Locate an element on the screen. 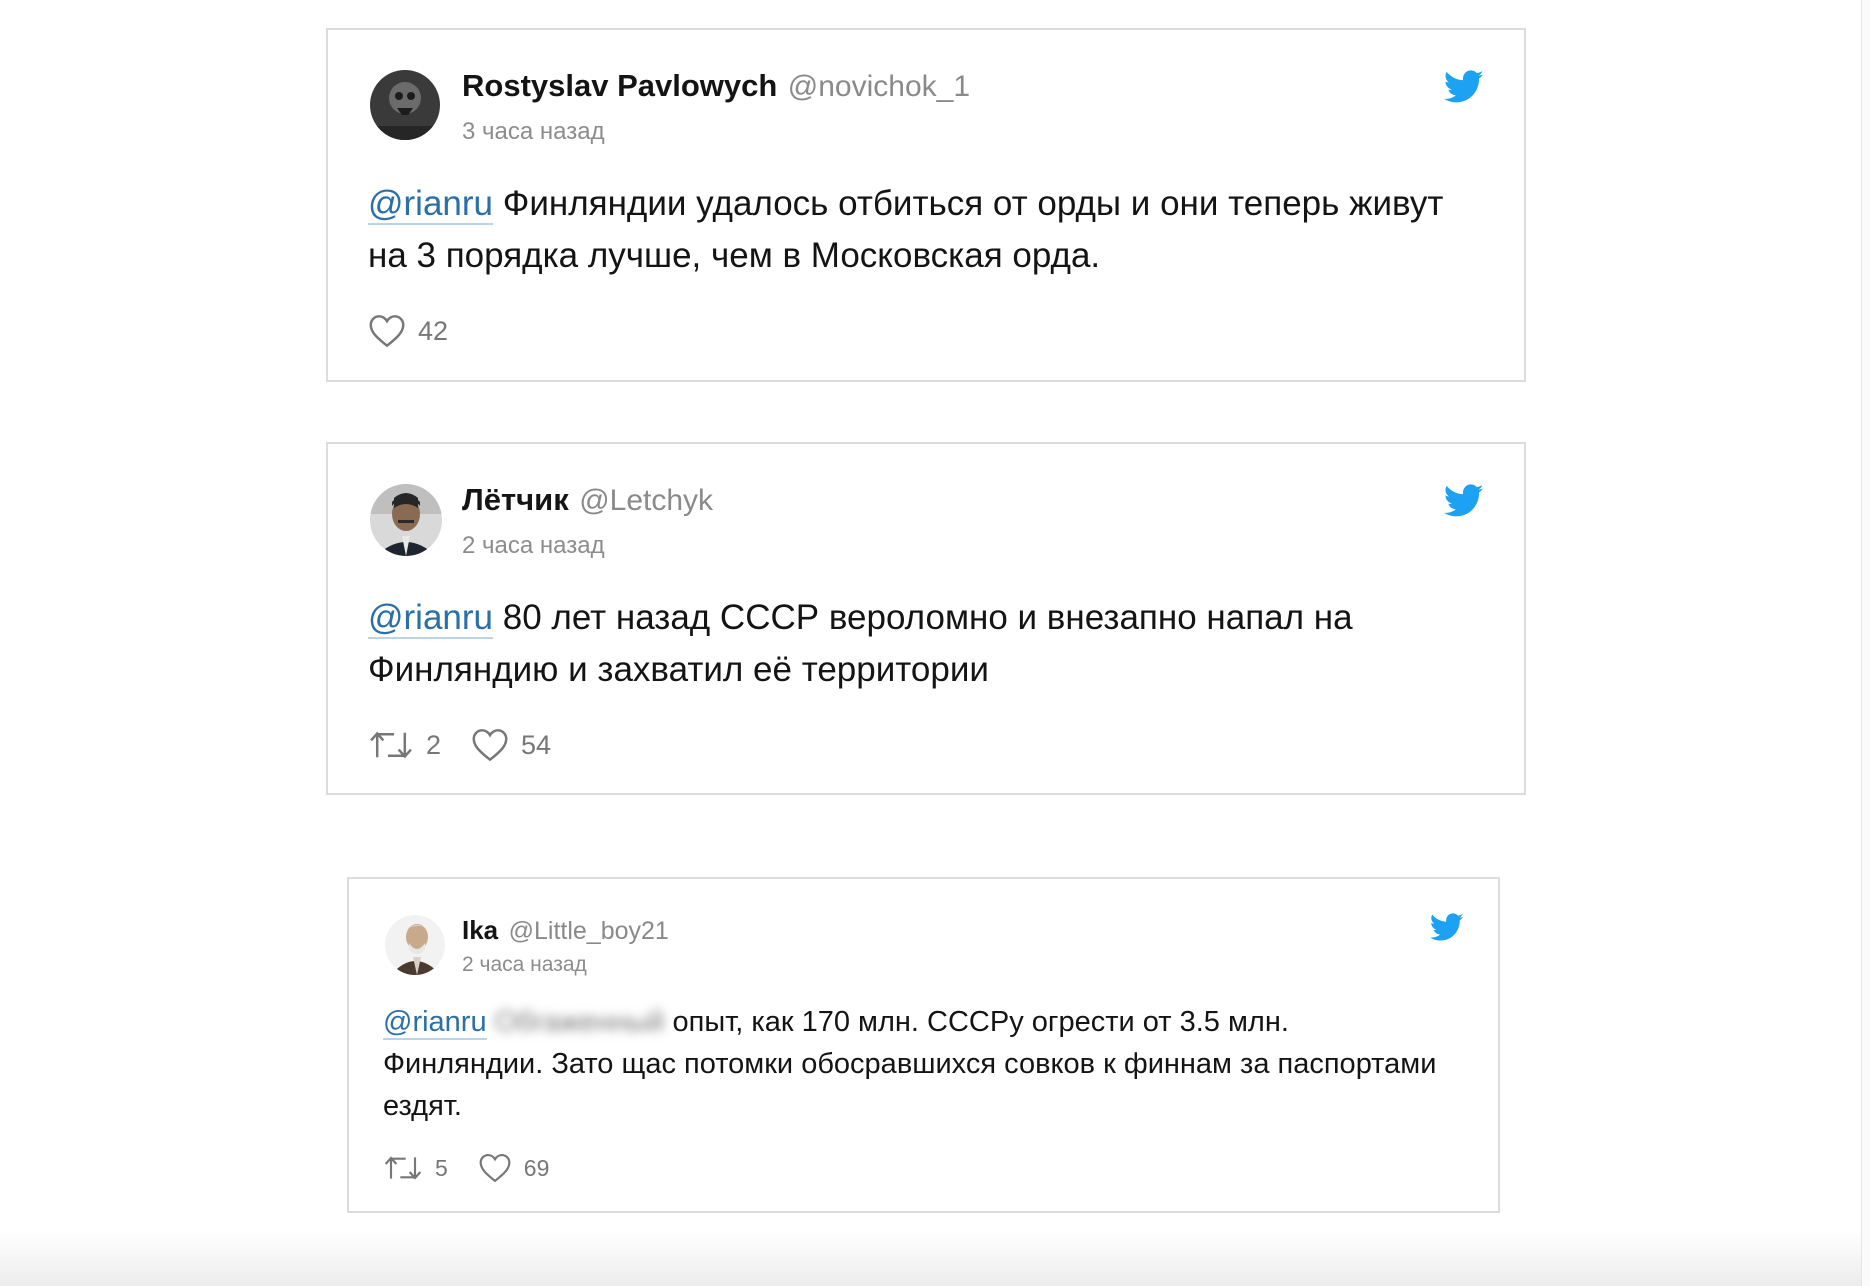 This screenshot has width=1870, height=1286. tweet-actions: 42 is located at coordinates (423, 331).